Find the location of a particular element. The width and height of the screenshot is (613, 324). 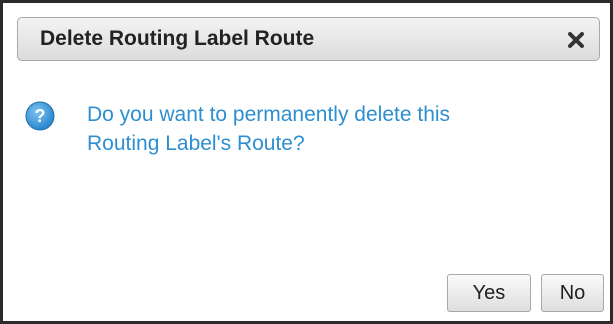

dialog-title: Delete Routing Label Route is located at coordinates (177, 38).